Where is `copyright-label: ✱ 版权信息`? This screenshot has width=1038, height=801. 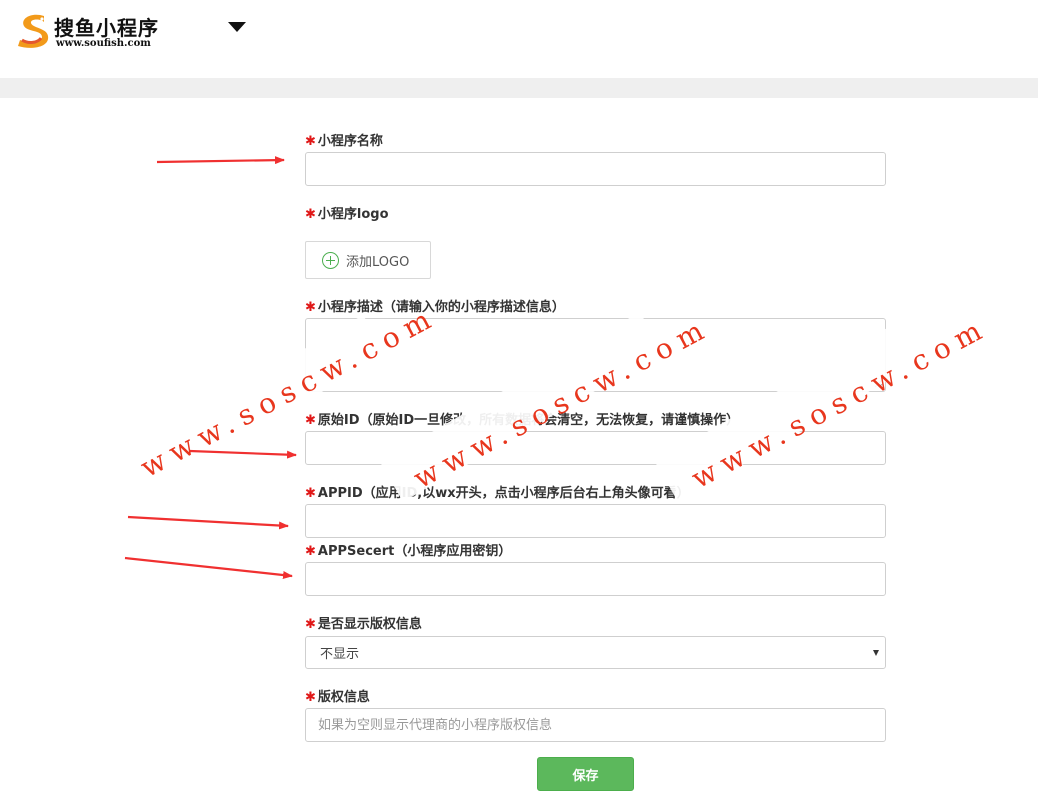 copyright-label: ✱ 版权信息 is located at coordinates (337, 697).